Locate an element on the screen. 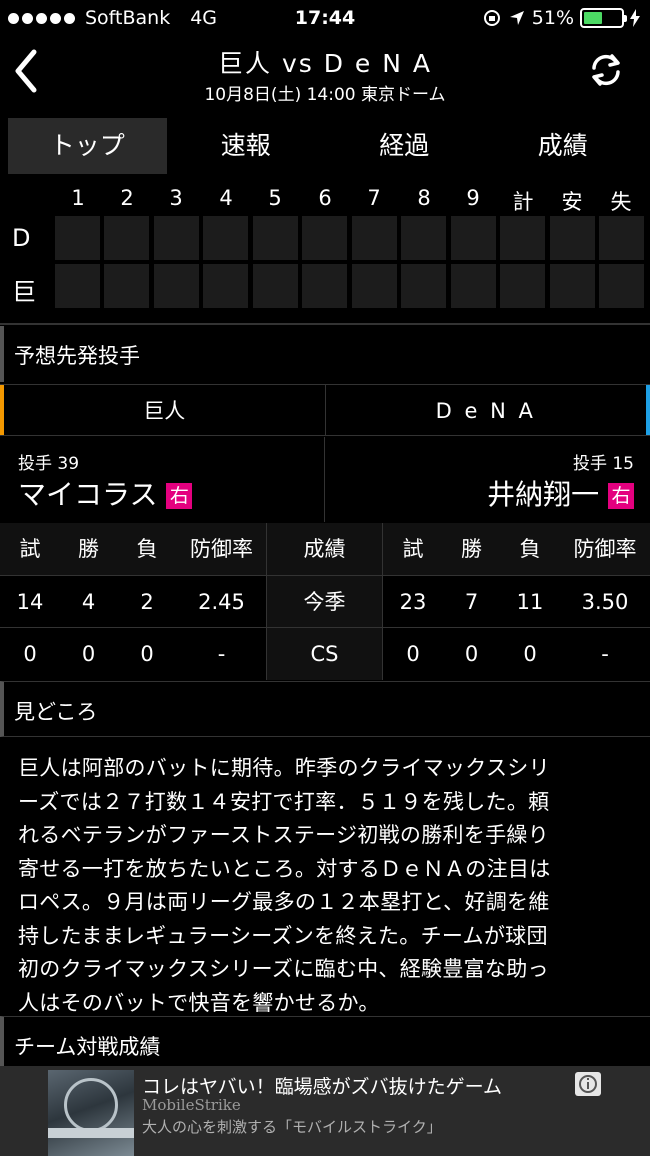 Image resolution: width=650 pixels, height=1156 pixels. text-line: ーズでは２７打数１４安打で打率．５１９を残した。頼 is located at coordinates (284, 801).